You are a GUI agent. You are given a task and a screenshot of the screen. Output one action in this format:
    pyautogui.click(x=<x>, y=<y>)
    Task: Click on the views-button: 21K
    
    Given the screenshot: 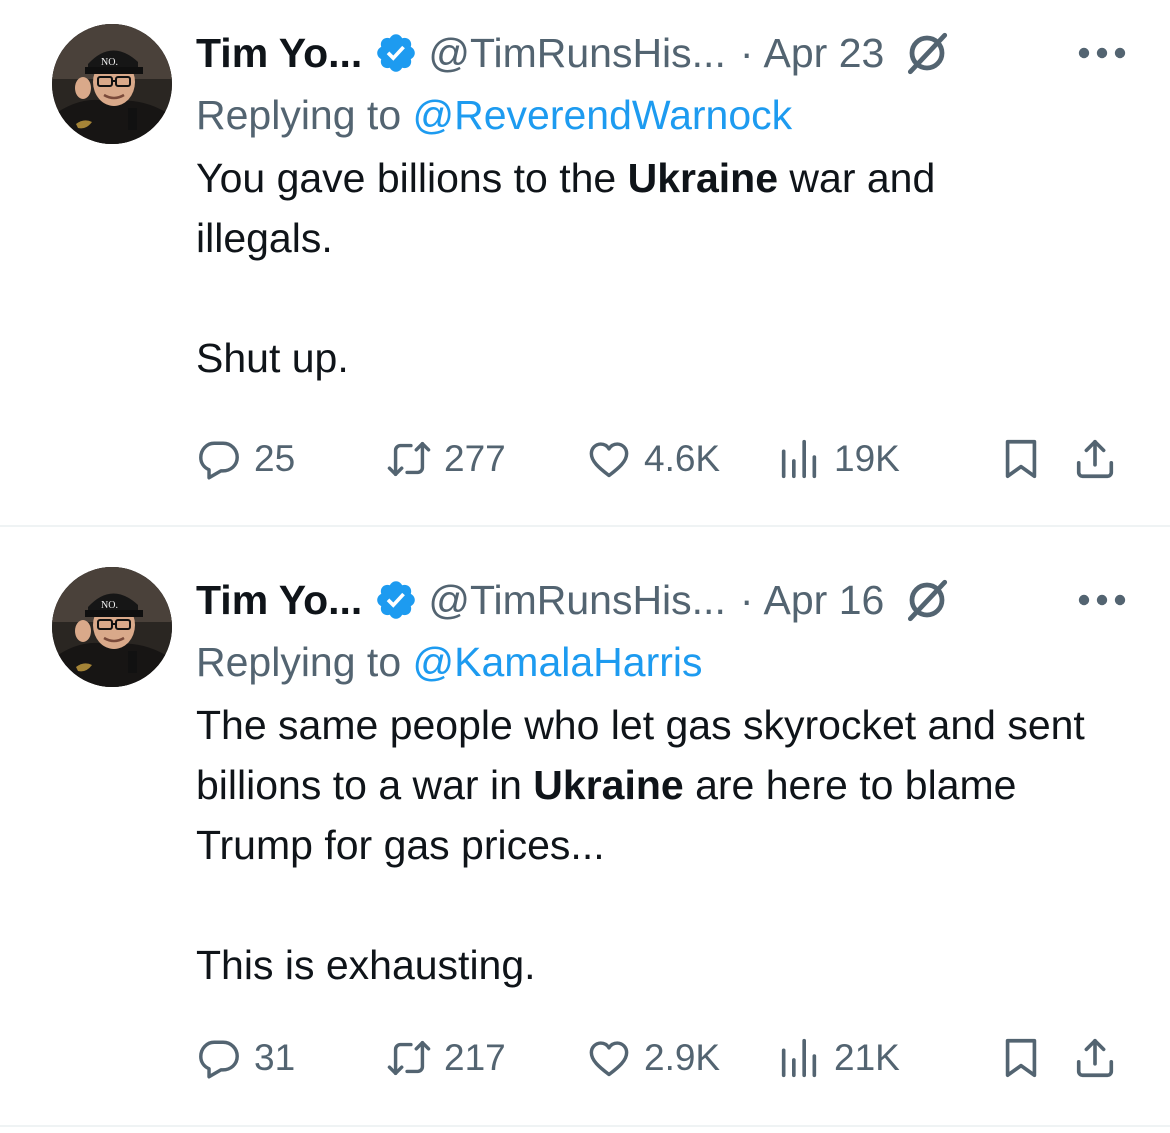 What is the action you would take?
    pyautogui.click(x=866, y=1058)
    